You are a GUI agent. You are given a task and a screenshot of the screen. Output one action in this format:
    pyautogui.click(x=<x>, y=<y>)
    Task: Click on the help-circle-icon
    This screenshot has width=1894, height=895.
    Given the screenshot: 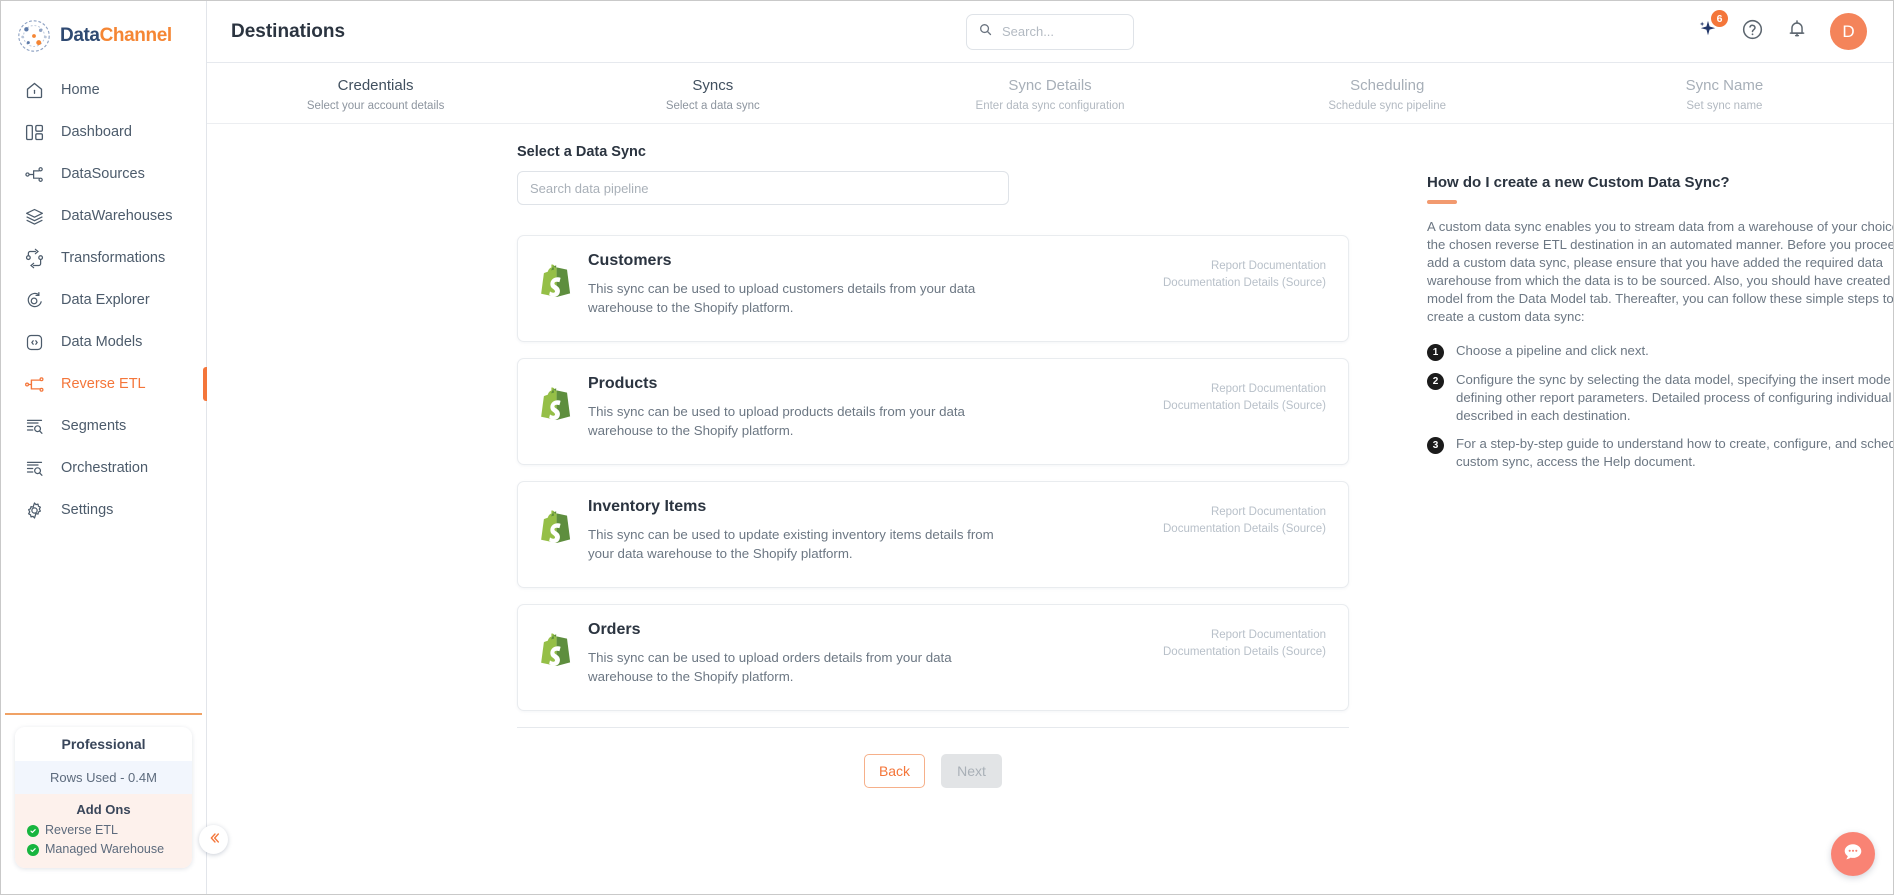 What is the action you would take?
    pyautogui.click(x=1752, y=32)
    